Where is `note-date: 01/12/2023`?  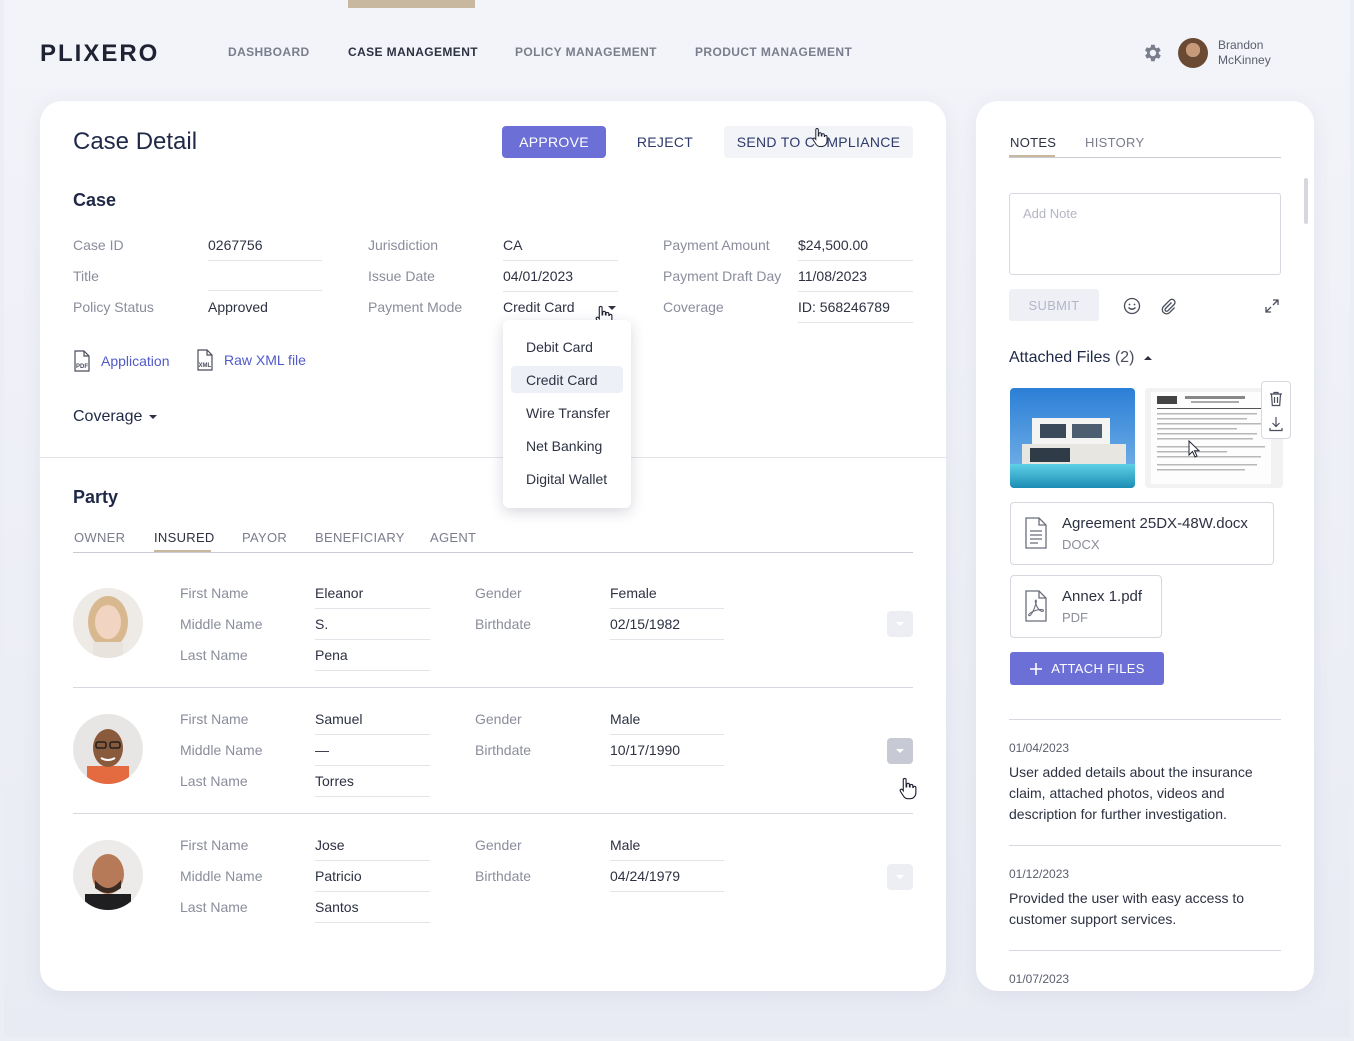 note-date: 01/12/2023 is located at coordinates (1039, 874).